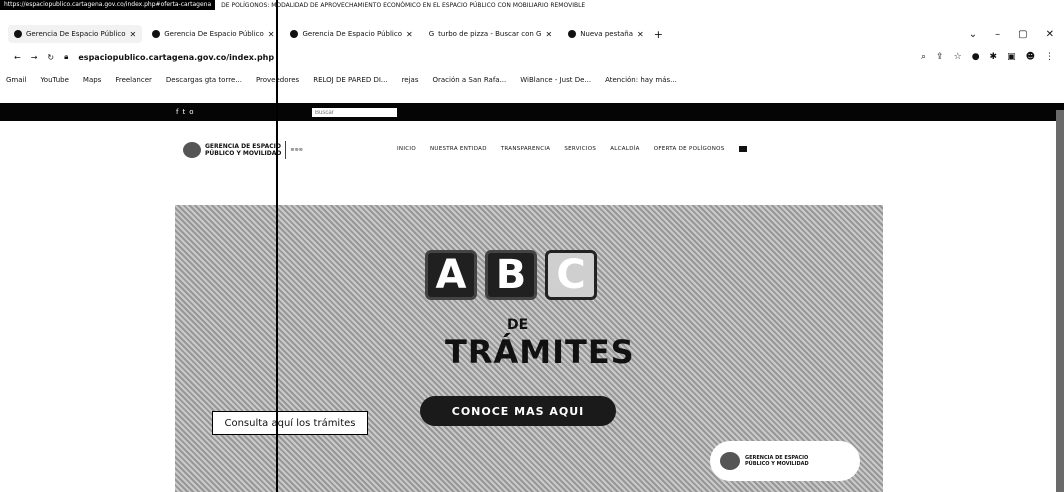  Describe the element at coordinates (34, 57) in the screenshot. I see `forward-icon: →` at that location.